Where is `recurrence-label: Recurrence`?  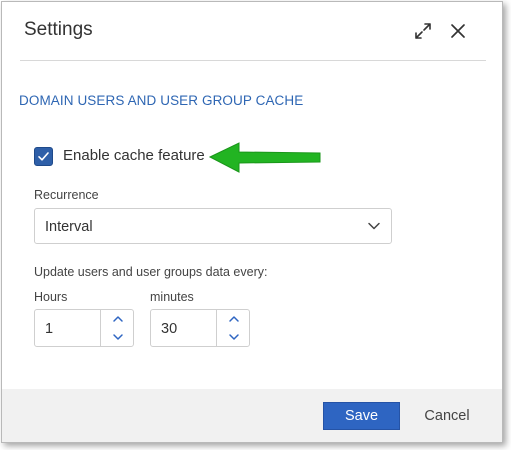 recurrence-label: Recurrence is located at coordinates (66, 195).